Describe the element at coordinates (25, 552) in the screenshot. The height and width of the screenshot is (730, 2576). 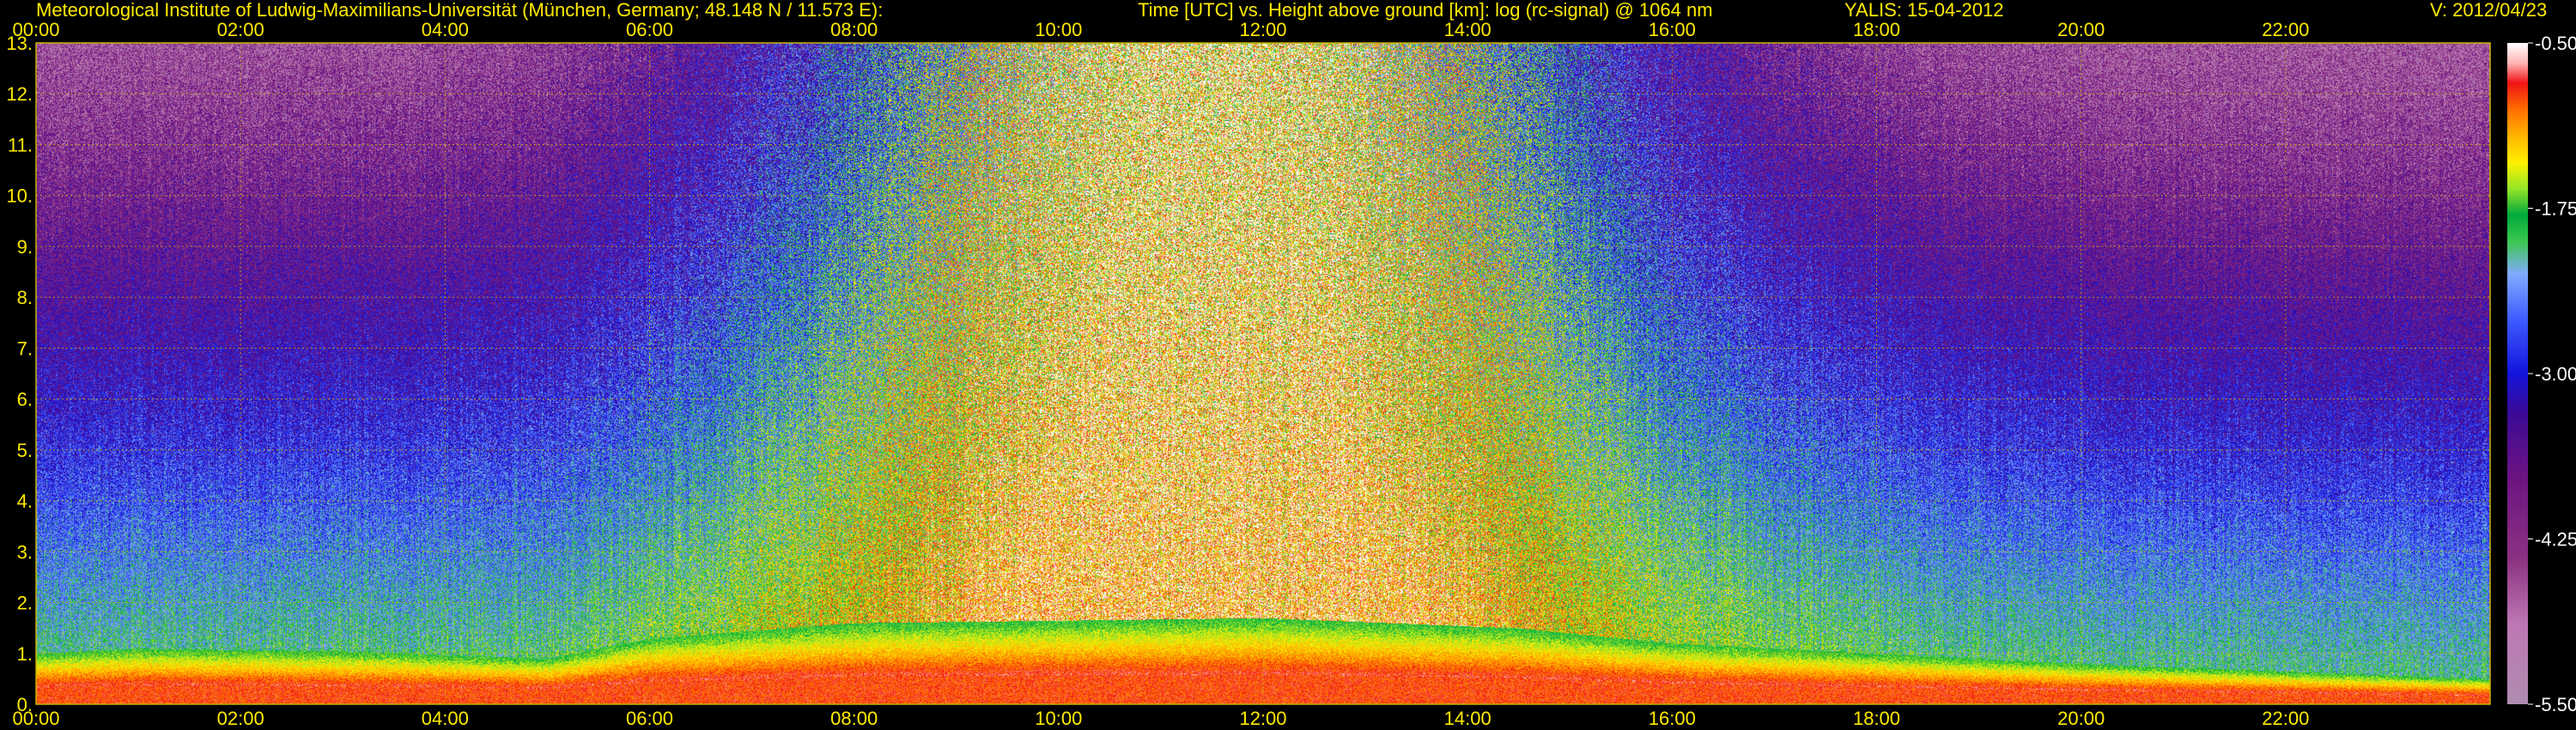
I see `y-tick-label: 3.` at that location.